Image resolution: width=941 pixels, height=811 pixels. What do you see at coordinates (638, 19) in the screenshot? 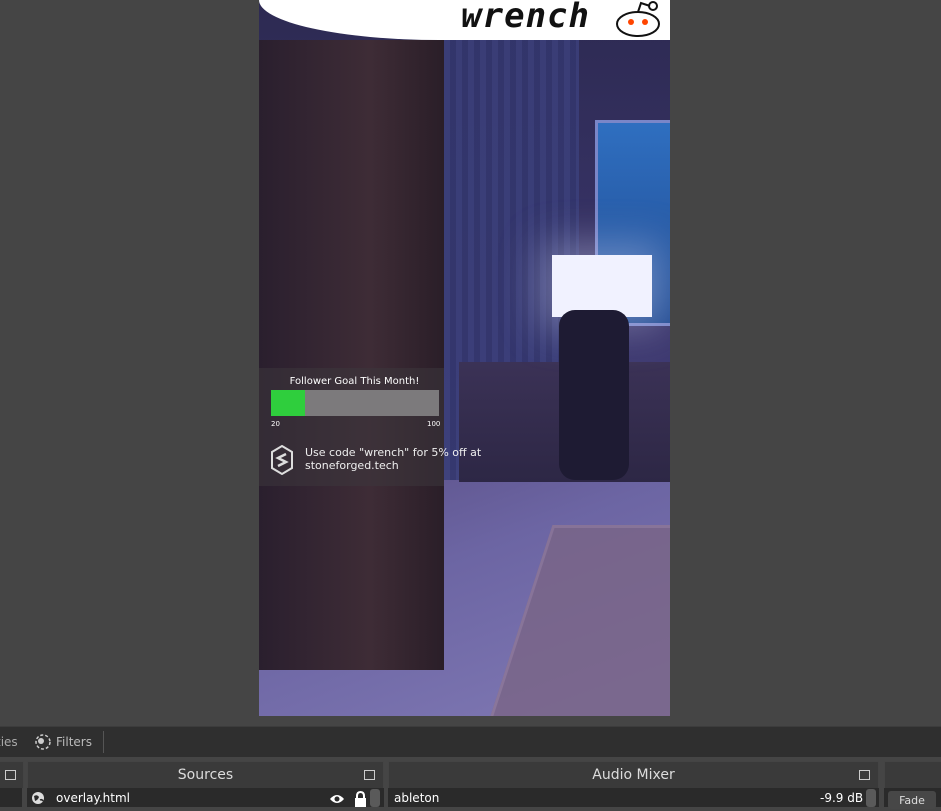
I see `reddit-alien-icon` at bounding box center [638, 19].